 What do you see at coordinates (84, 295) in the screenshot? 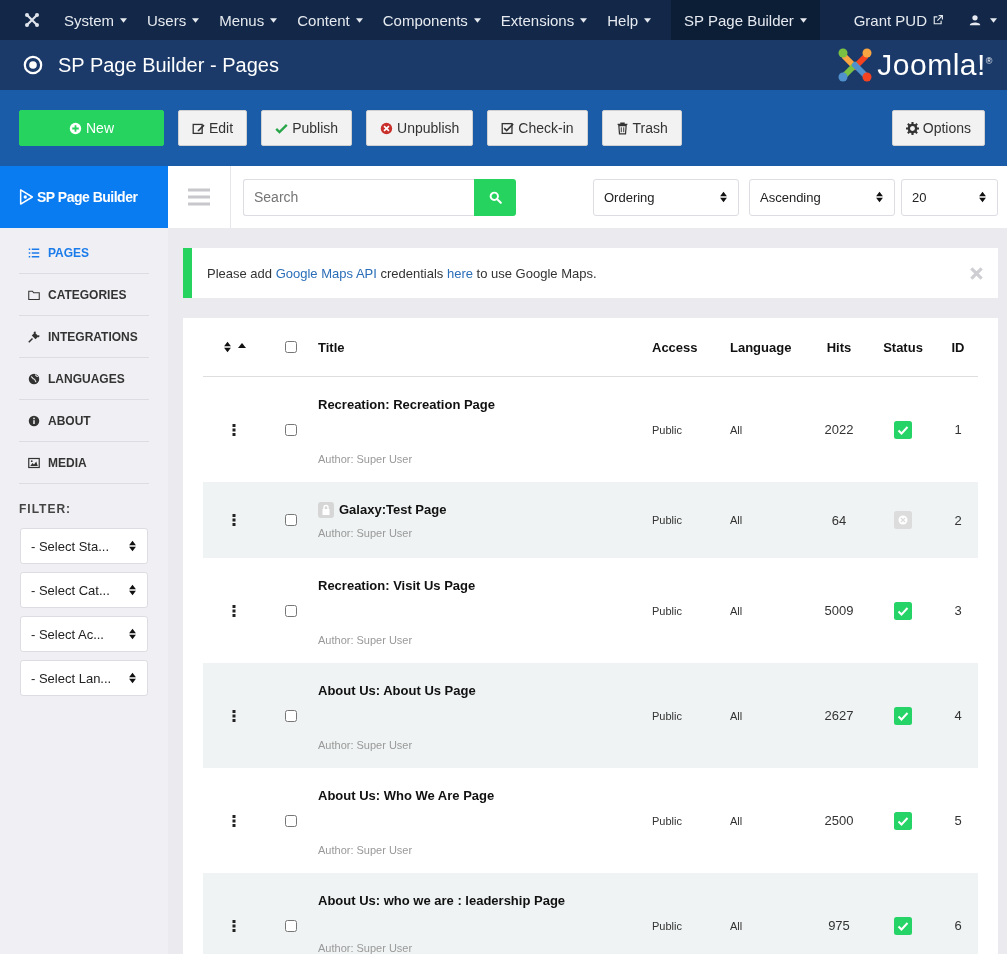
I see `sidebar-item: CATEGORIES` at bounding box center [84, 295].